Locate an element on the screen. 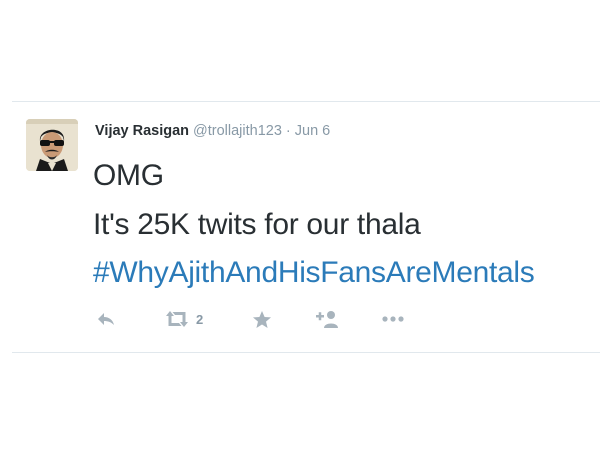  tweet-actions: 2 is located at coordinates (252, 319).